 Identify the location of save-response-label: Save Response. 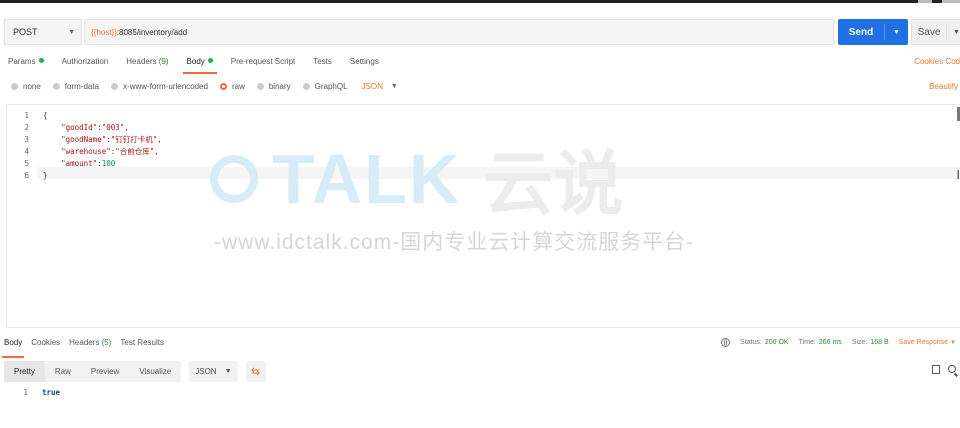
(923, 342).